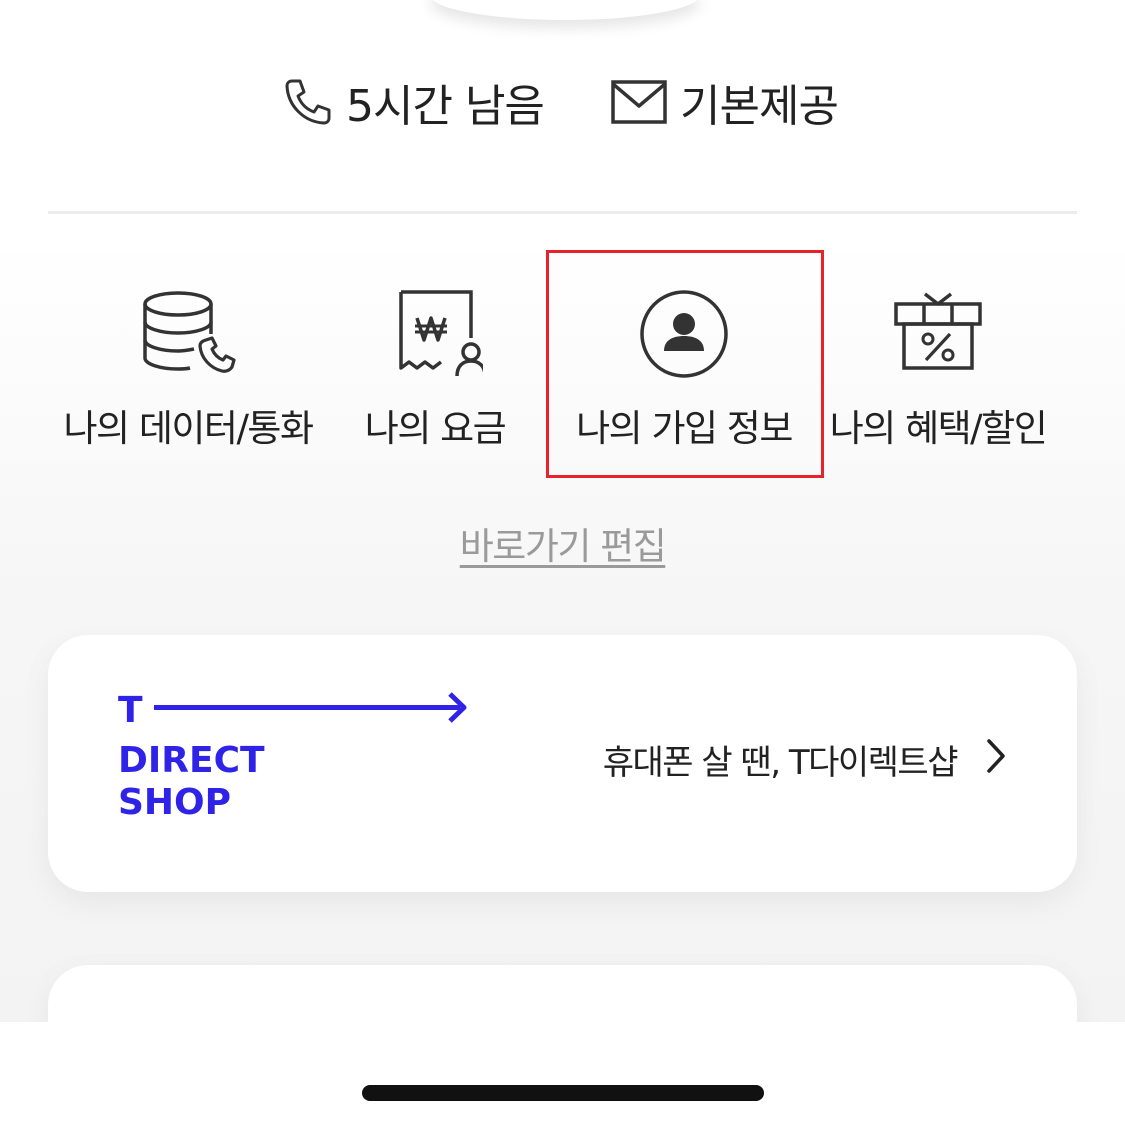 This screenshot has width=1125, height=1125. Describe the element at coordinates (759, 106) in the screenshot. I see `message-usage-text: 기본제공` at that location.